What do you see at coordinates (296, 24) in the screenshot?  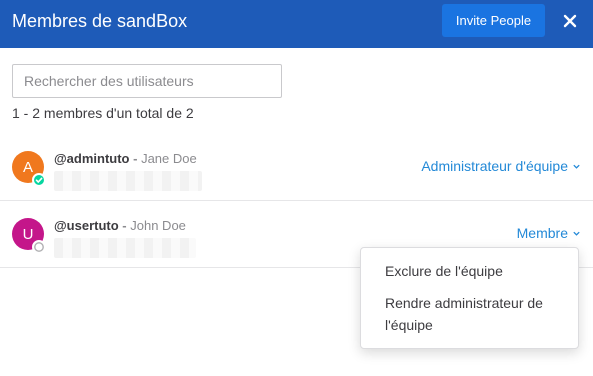 I see `modal-header: Membres de sandBox Invite People` at bounding box center [296, 24].